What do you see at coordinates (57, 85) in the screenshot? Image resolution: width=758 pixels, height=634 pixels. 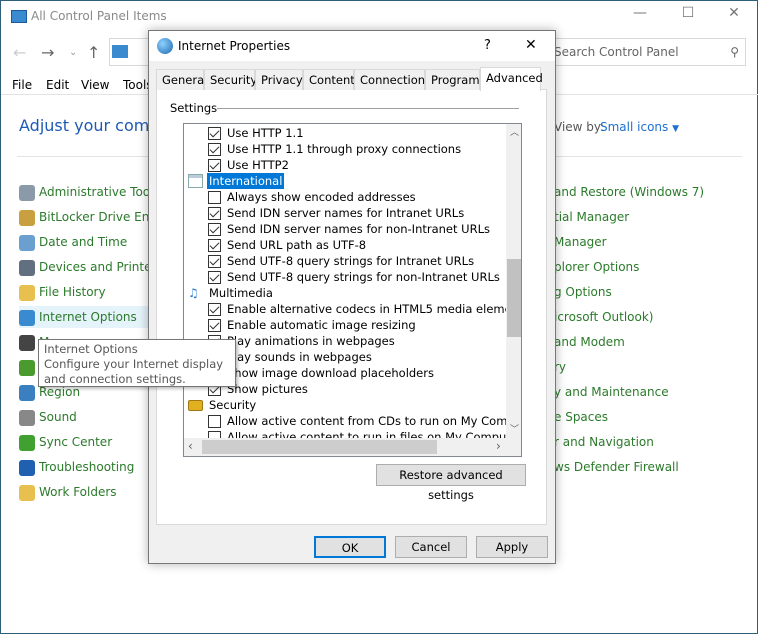 I see `menu-edit: Edit` at bounding box center [57, 85].